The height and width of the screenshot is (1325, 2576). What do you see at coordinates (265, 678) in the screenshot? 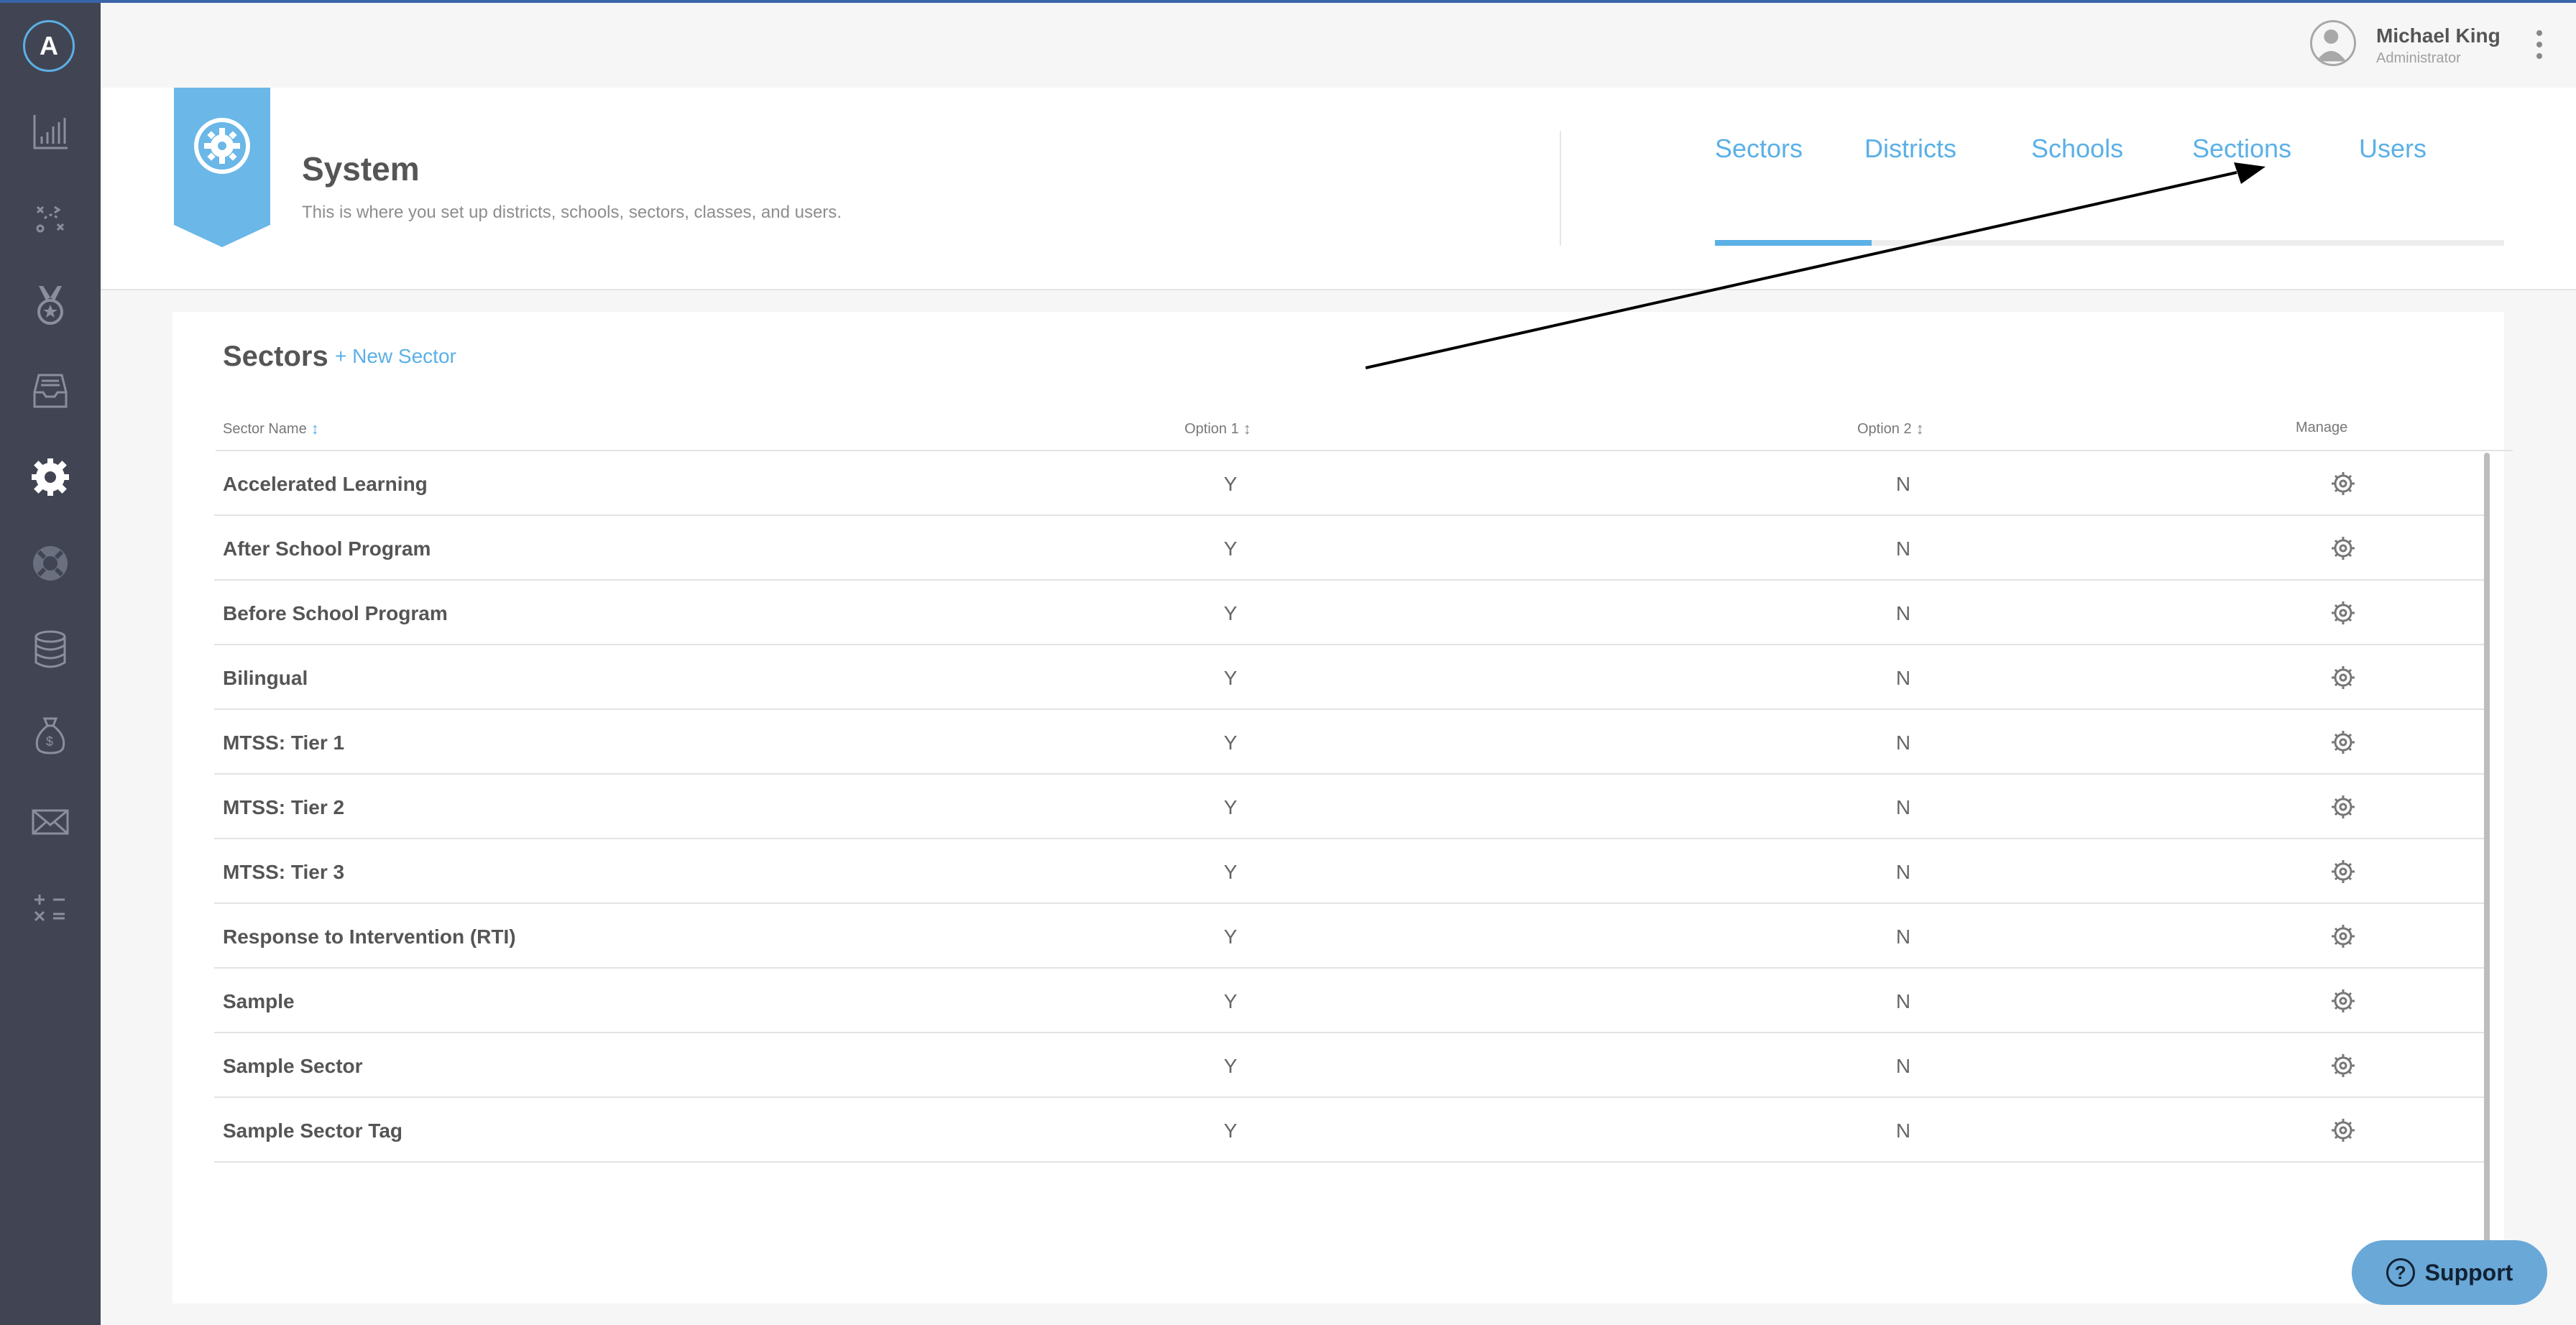
I see `sector-name: Bilingual` at bounding box center [265, 678].